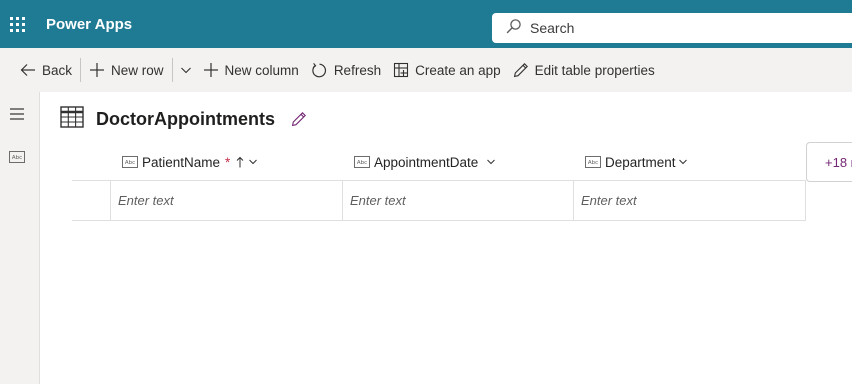 Image resolution: width=852 pixels, height=384 pixels. What do you see at coordinates (261, 70) in the screenshot?
I see `new-column-label: New column` at bounding box center [261, 70].